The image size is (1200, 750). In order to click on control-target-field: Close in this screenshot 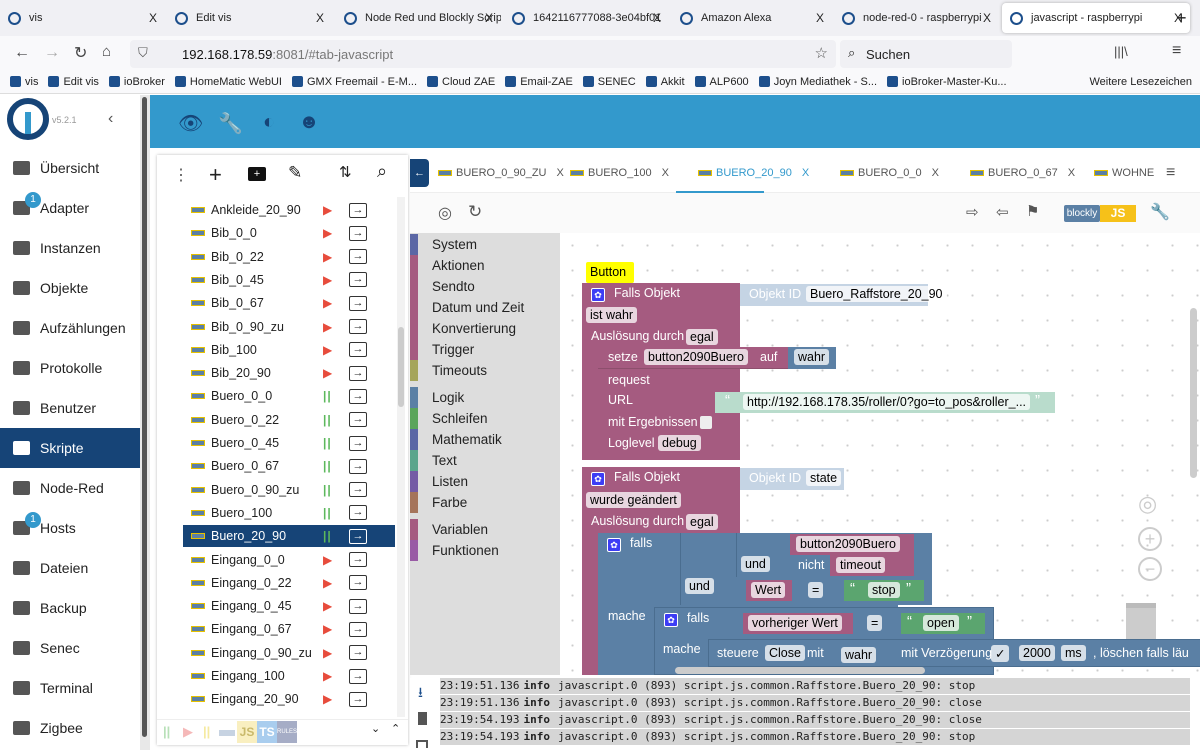, I will do `click(785, 653)`.